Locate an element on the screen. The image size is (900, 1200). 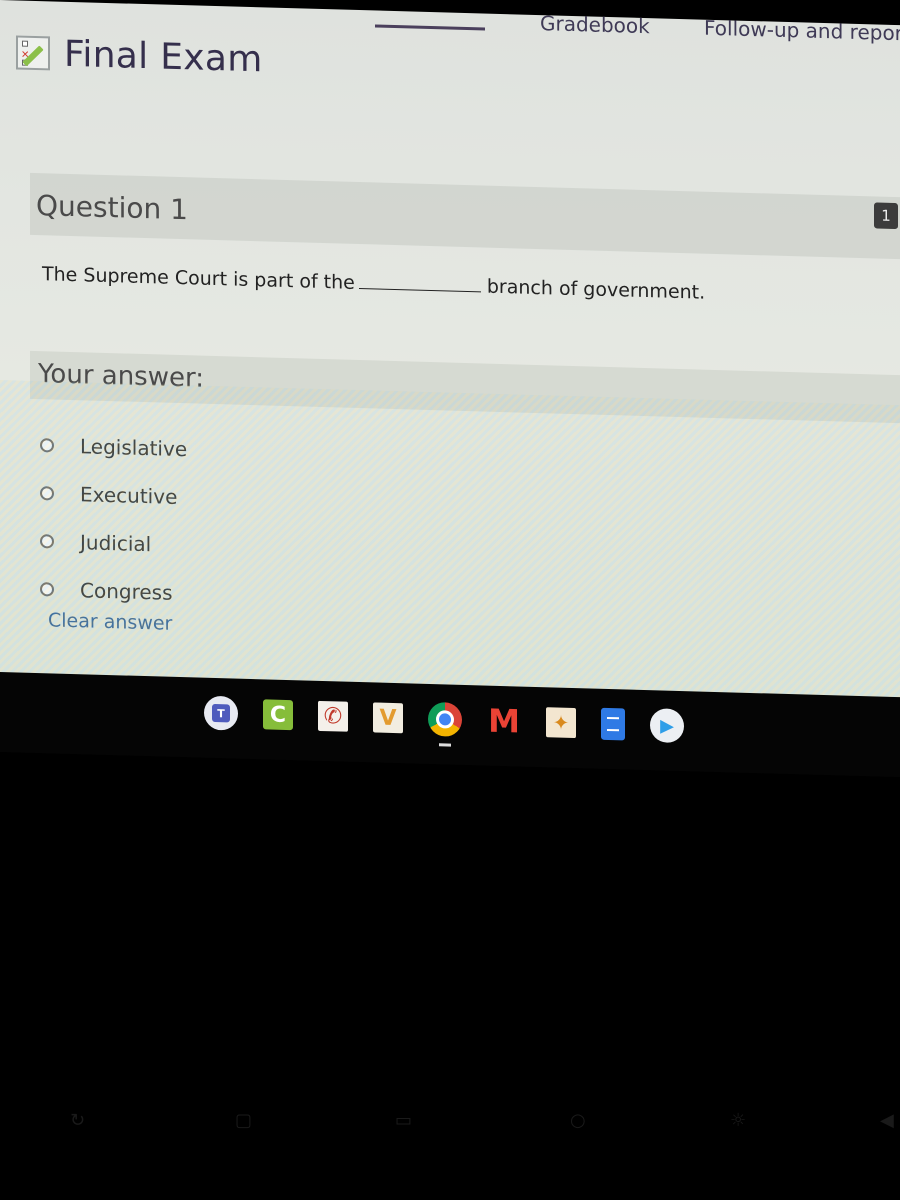
keyboard-row: ↻ ▢ ▭ ○ ☼ ◀ is located at coordinates (450, 1125).